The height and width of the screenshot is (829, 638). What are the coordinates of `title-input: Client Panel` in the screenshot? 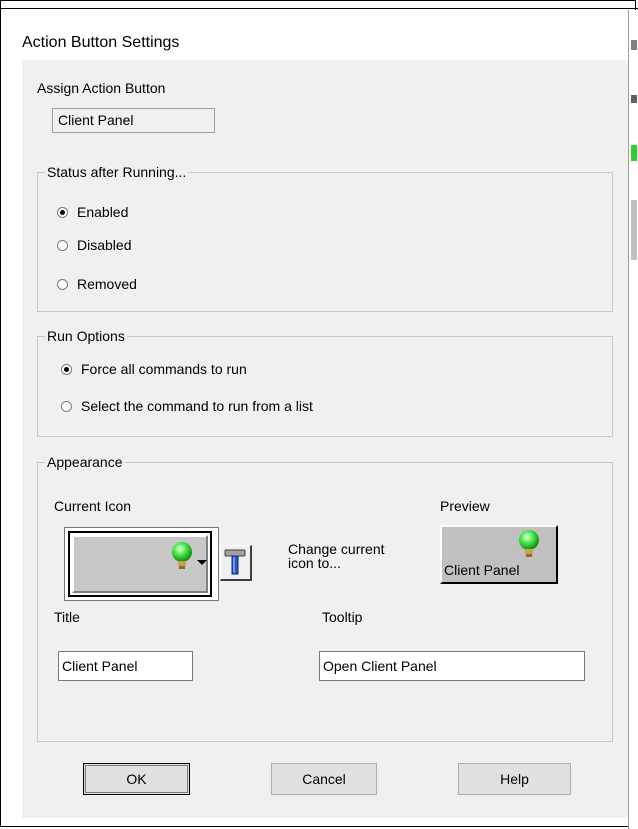 It's located at (125, 666).